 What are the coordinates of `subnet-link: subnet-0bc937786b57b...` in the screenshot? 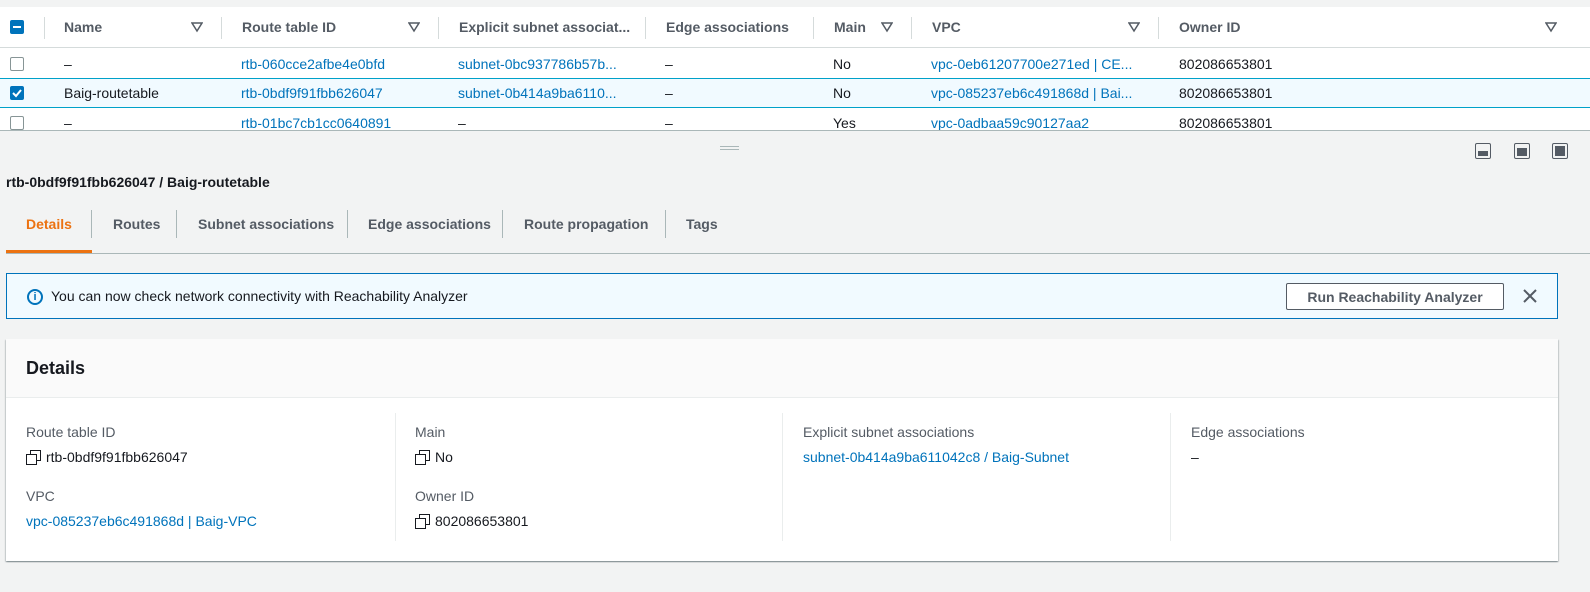 It's located at (548, 64).